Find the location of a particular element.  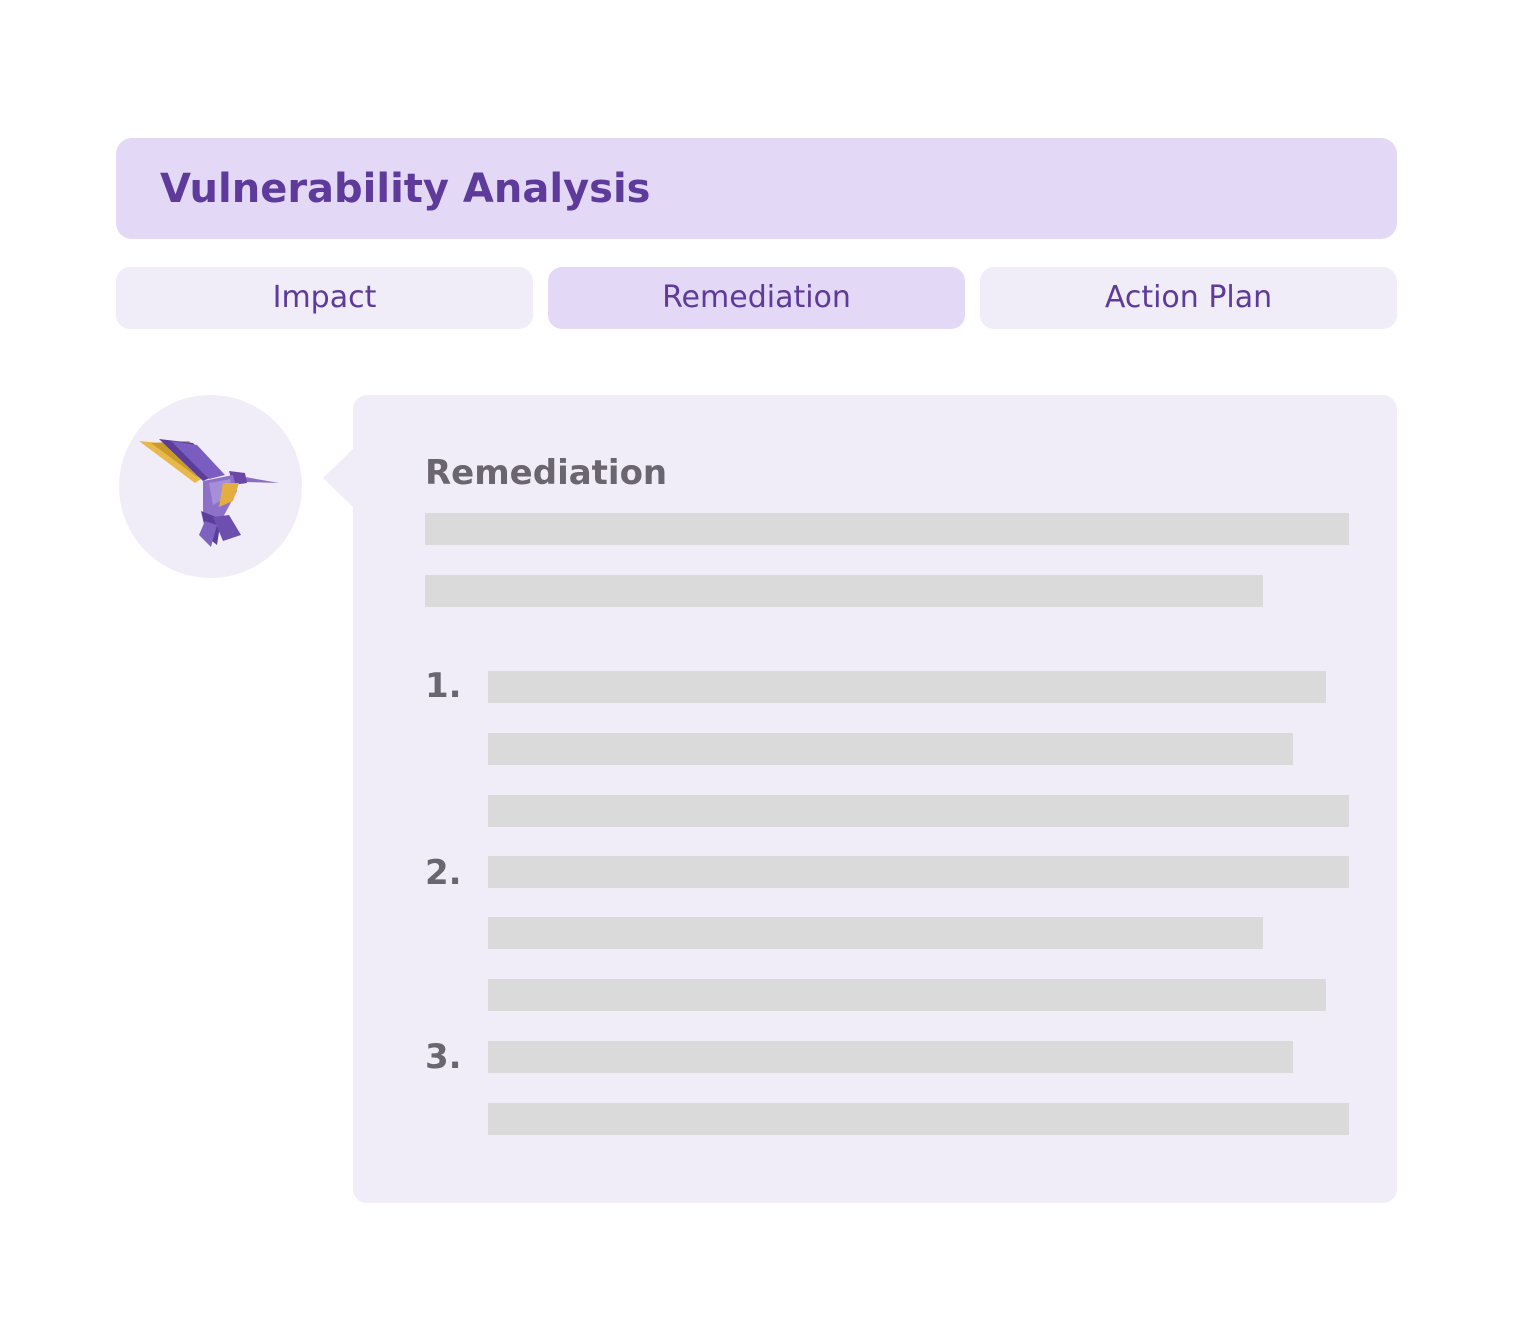

tab-impact: Impact is located at coordinates (324, 298).